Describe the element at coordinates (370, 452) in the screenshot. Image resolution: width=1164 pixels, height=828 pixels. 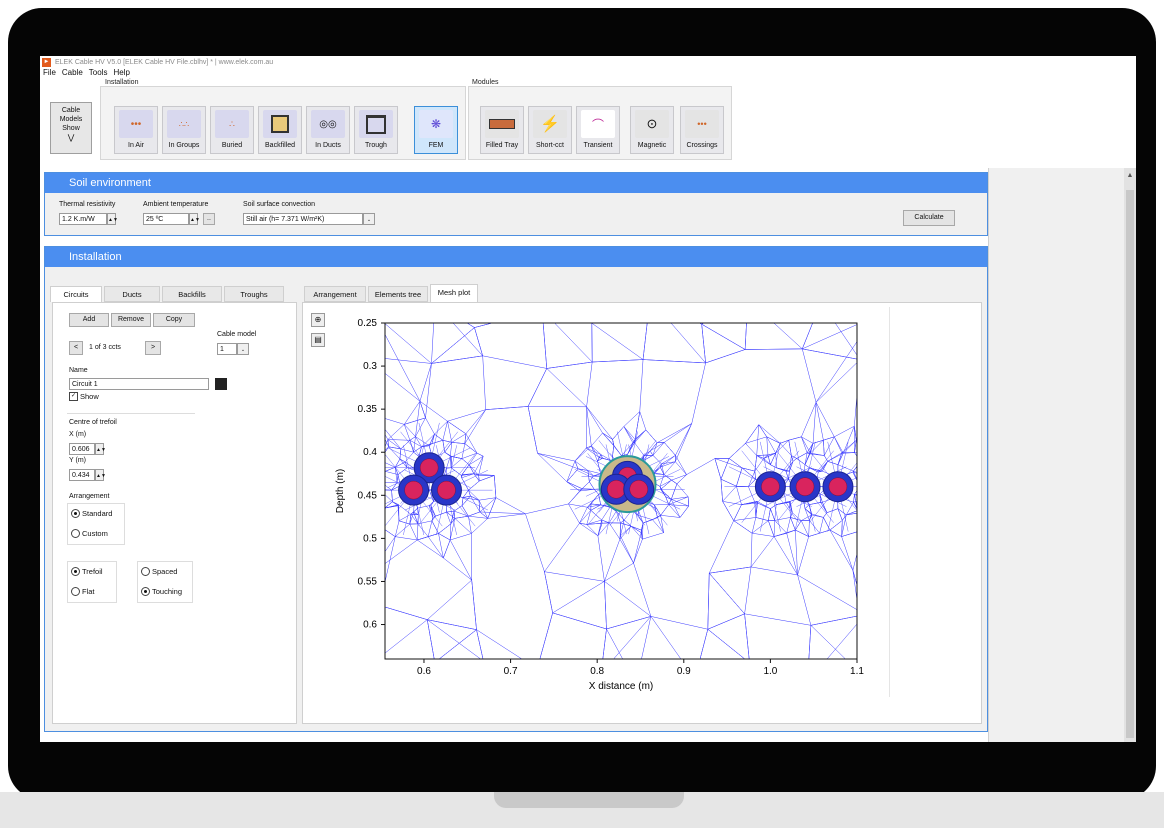
I see `y-tick-label: 0.4` at that location.